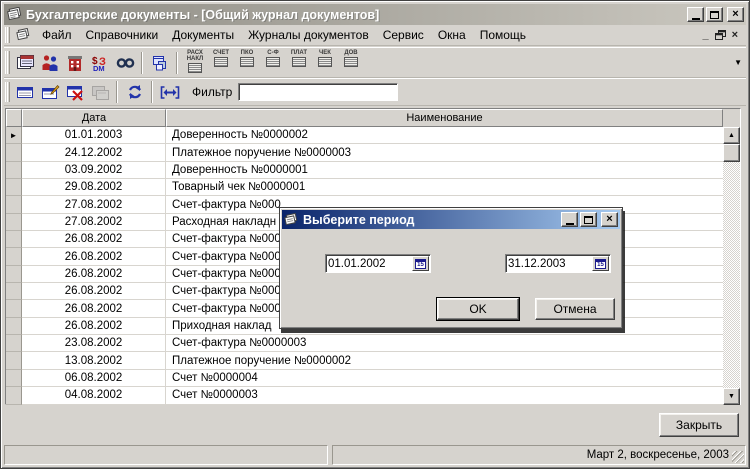 This screenshot has height=469, width=750. I want to click on mdi-minimize-icon: _, so click(705, 35).